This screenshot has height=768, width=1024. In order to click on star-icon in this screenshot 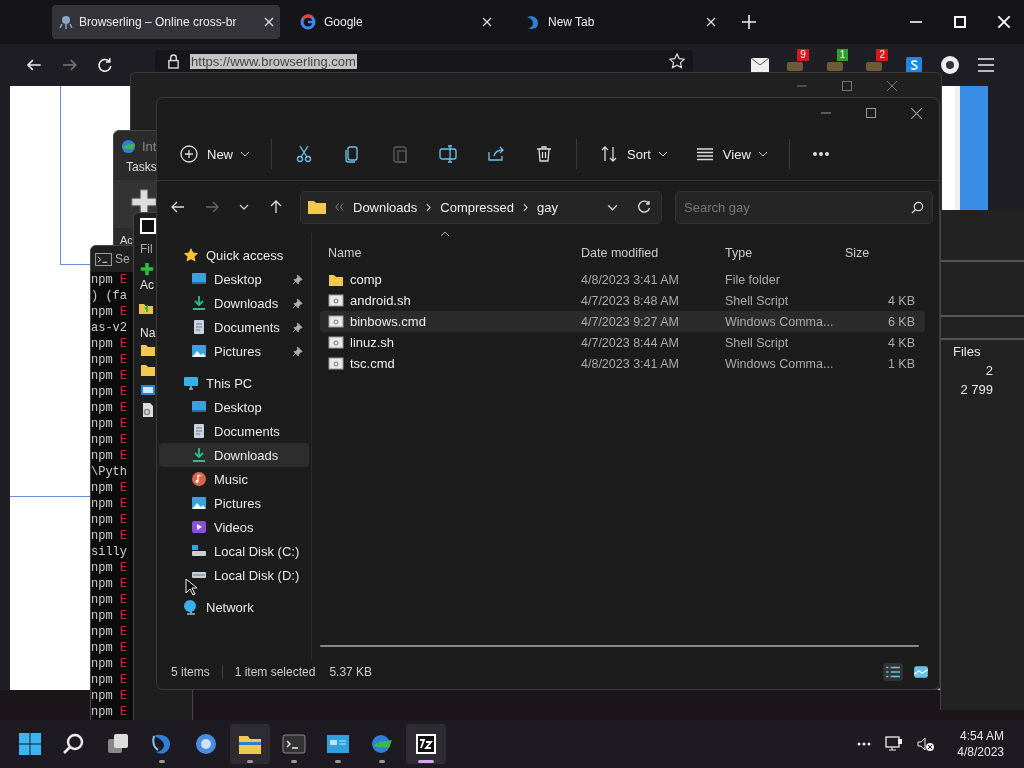, I will do `click(191, 255)`.